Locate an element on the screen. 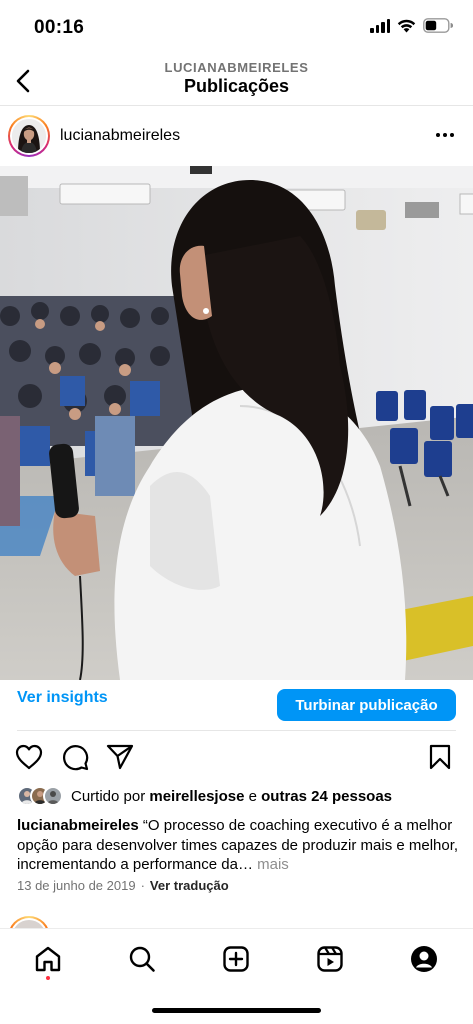 The image size is (473, 1024). wifi-icon is located at coordinates (406, 25).